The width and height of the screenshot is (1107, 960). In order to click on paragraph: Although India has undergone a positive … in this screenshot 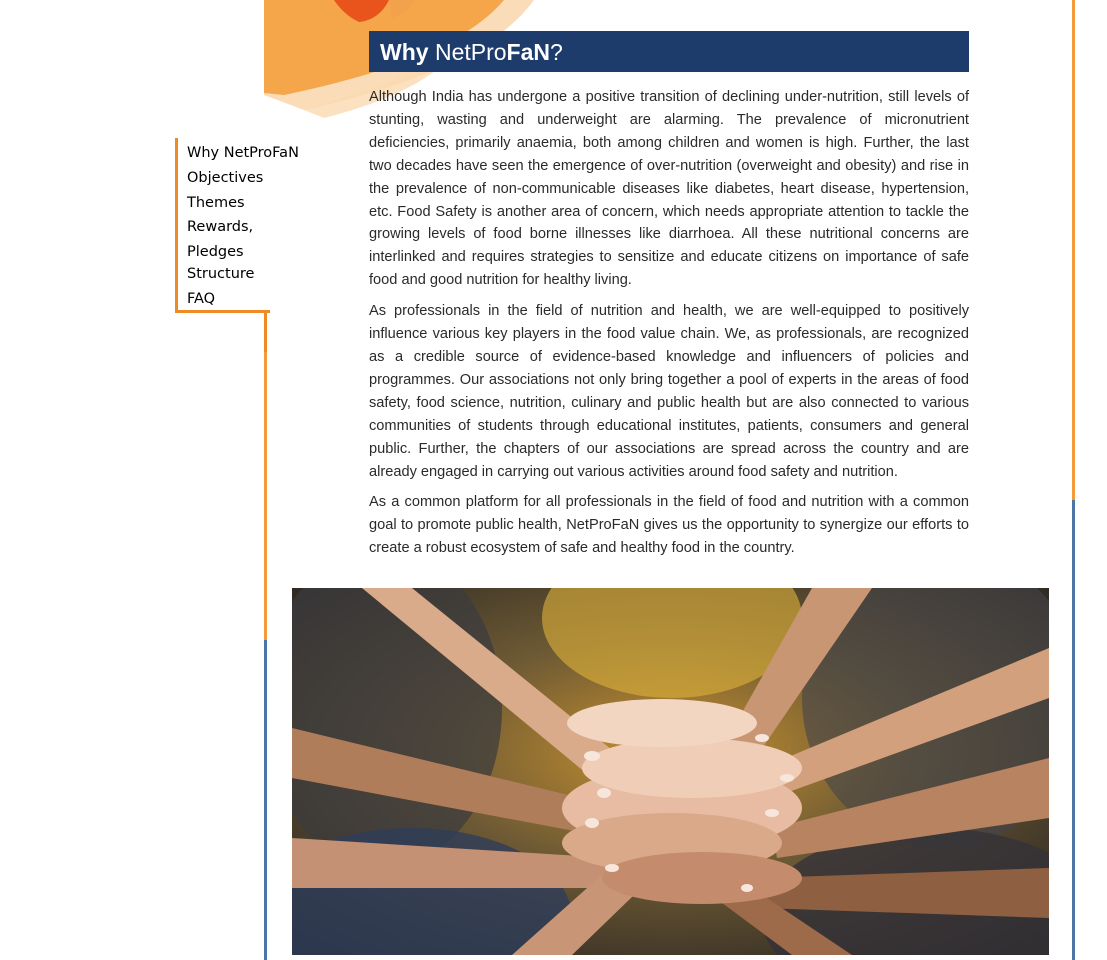, I will do `click(669, 189)`.